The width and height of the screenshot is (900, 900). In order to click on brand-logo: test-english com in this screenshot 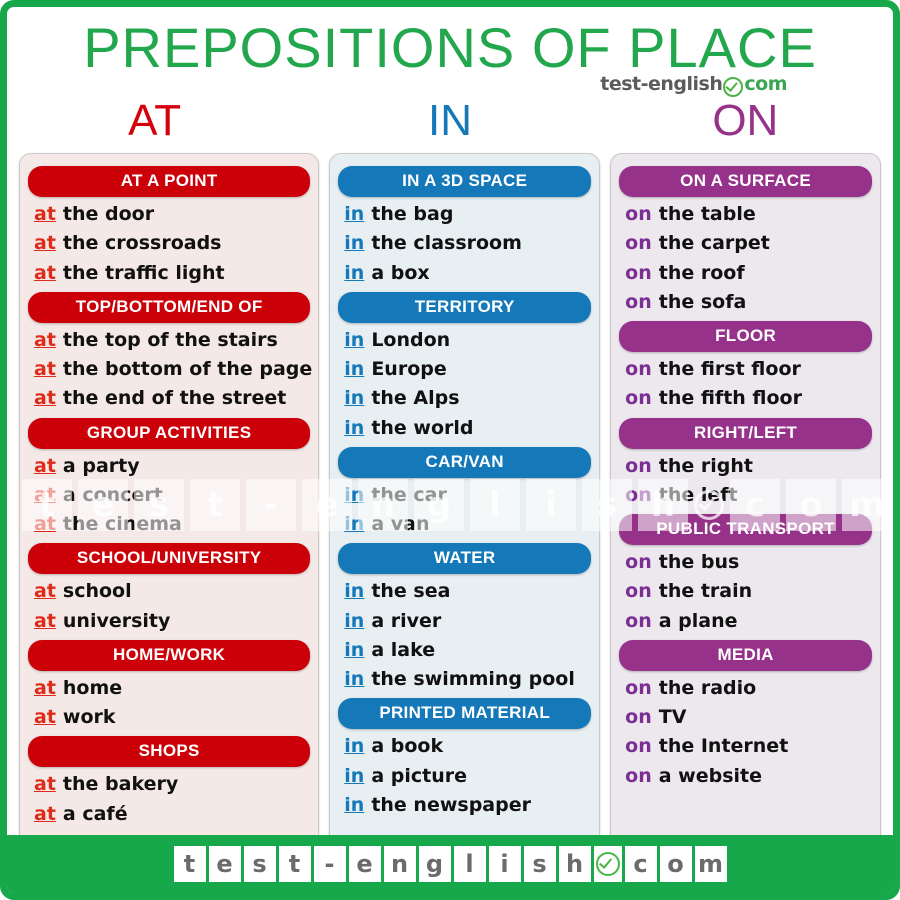, I will do `click(693, 85)`.